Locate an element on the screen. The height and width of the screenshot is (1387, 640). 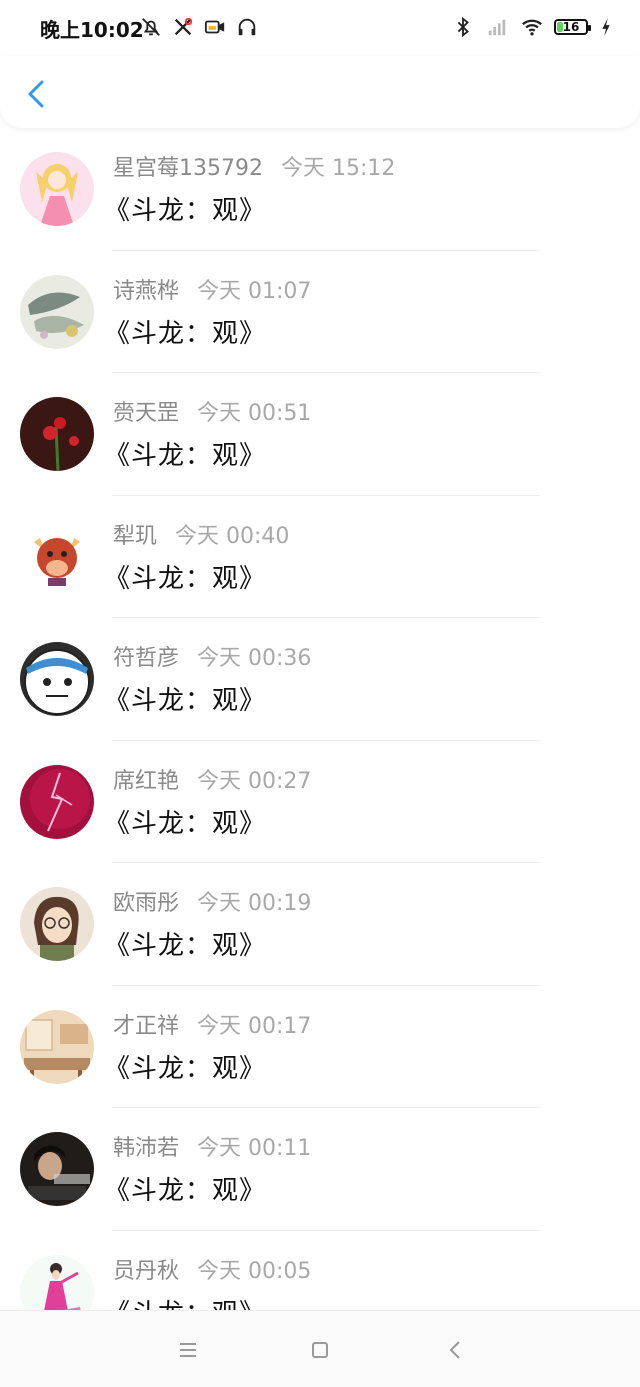
sender-name: 符哲彦 is located at coordinates (146, 658).